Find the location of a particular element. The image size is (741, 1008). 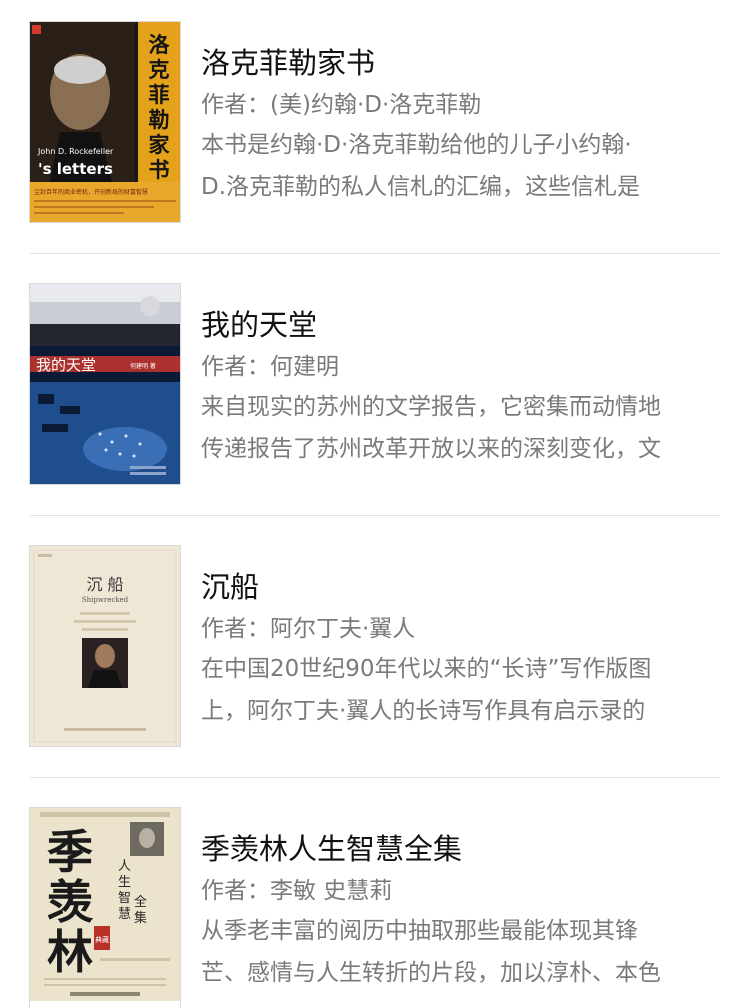

svg-text: 家 is located at coordinates (160, 144).